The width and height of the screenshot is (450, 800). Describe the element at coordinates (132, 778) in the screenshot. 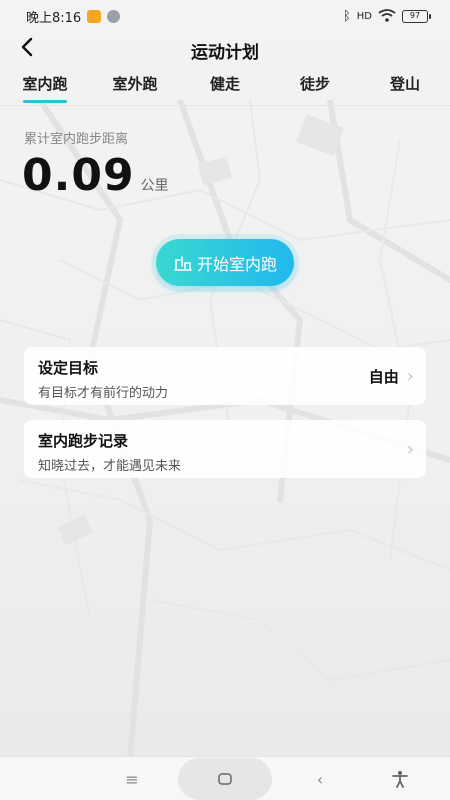

I see `menu-icon: ≡` at that location.